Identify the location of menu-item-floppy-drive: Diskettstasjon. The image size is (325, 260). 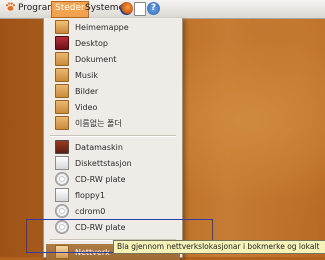
(113, 163).